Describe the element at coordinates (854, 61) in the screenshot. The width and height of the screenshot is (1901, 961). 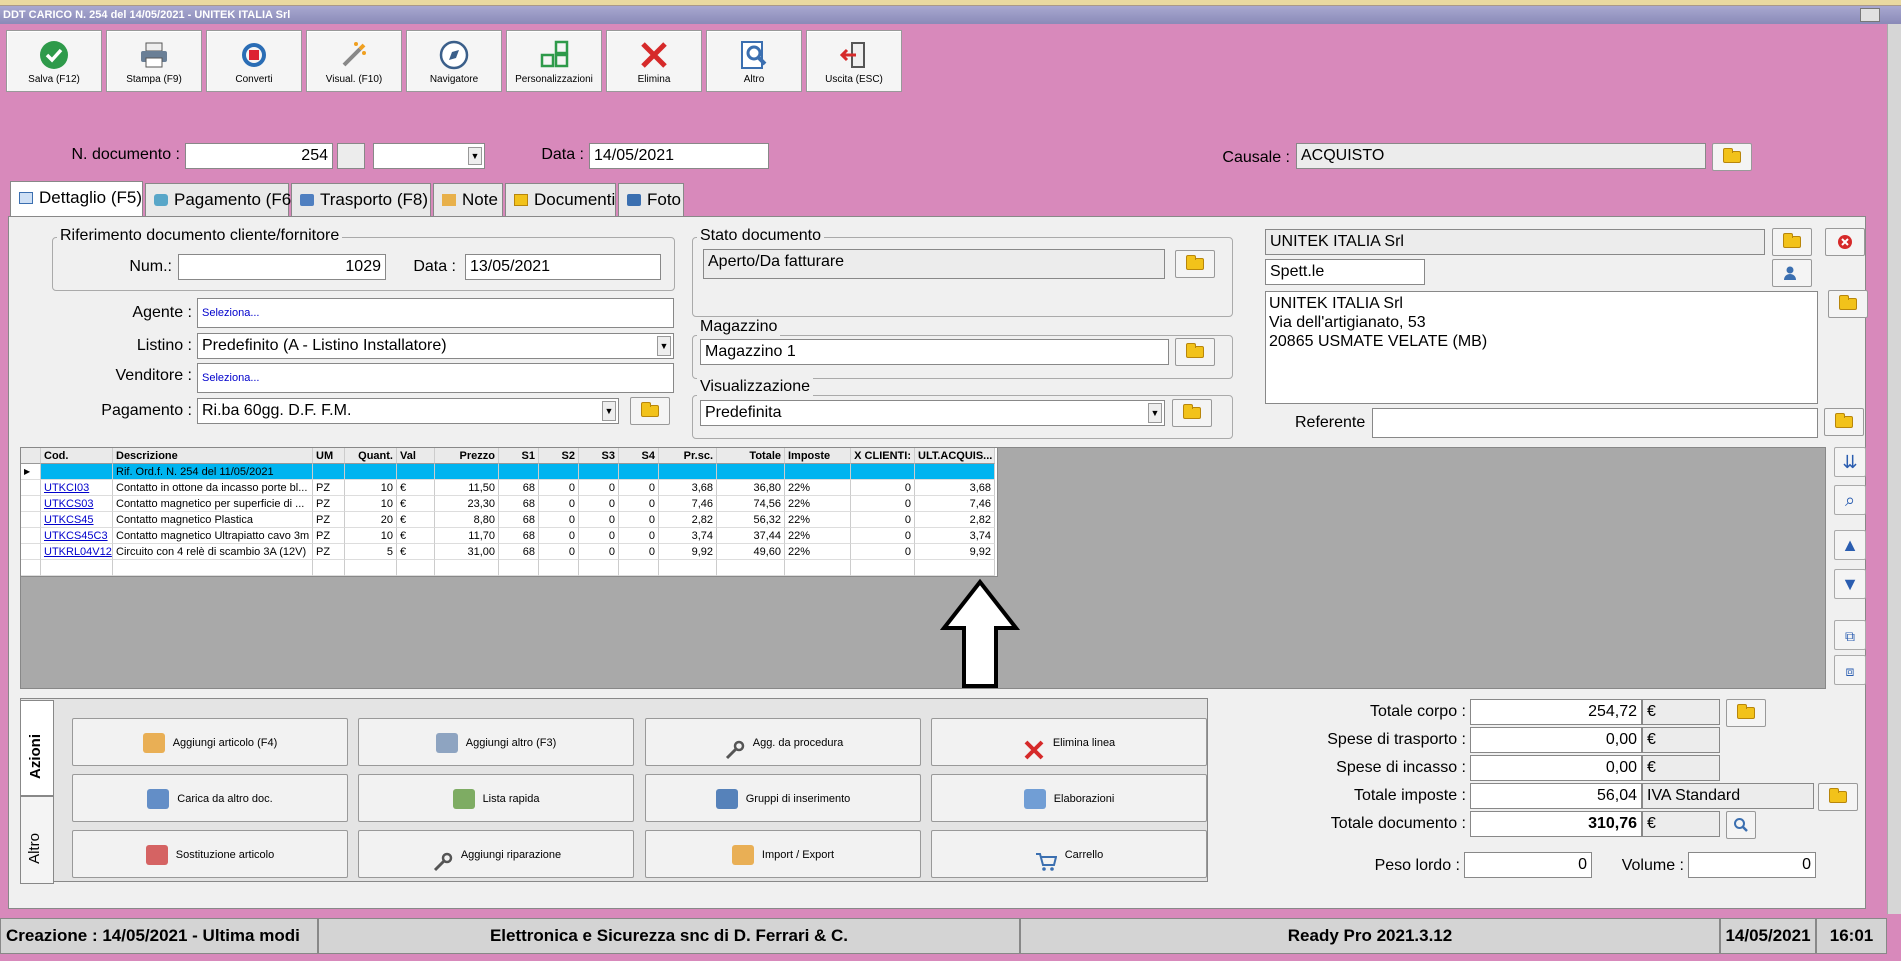
I see `exit-button: Uscita (ESC)` at that location.